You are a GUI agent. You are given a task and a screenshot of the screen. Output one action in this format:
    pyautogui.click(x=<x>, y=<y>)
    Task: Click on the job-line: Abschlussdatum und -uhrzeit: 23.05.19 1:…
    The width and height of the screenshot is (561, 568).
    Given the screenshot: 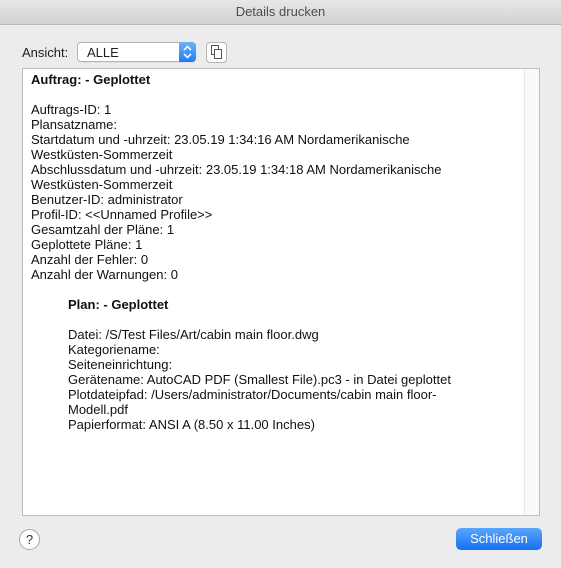 What is the action you would take?
    pyautogui.click(x=236, y=169)
    